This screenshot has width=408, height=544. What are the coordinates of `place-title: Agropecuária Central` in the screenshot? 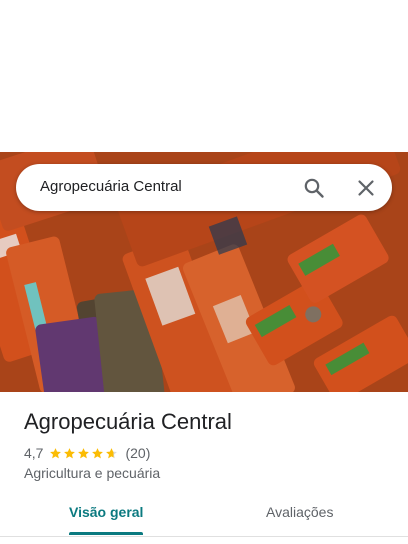 It's located at (128, 421).